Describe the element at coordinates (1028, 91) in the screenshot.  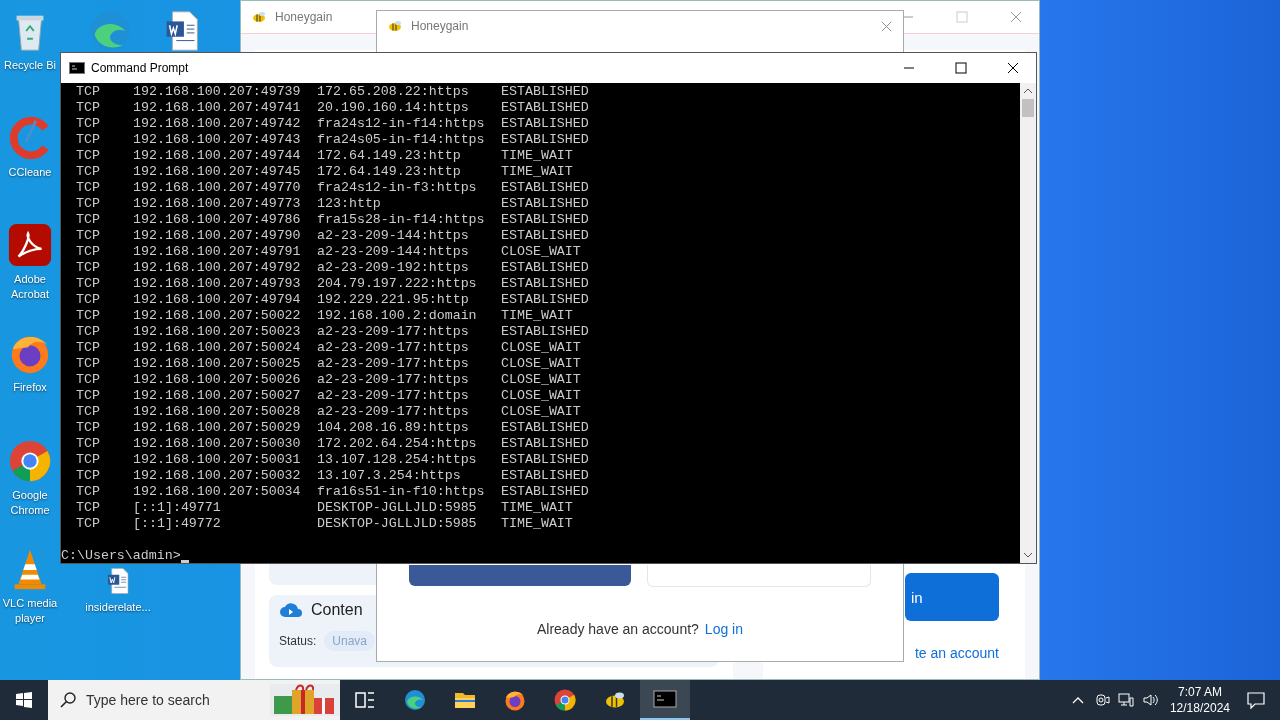
I see `scroll-up-icon` at that location.